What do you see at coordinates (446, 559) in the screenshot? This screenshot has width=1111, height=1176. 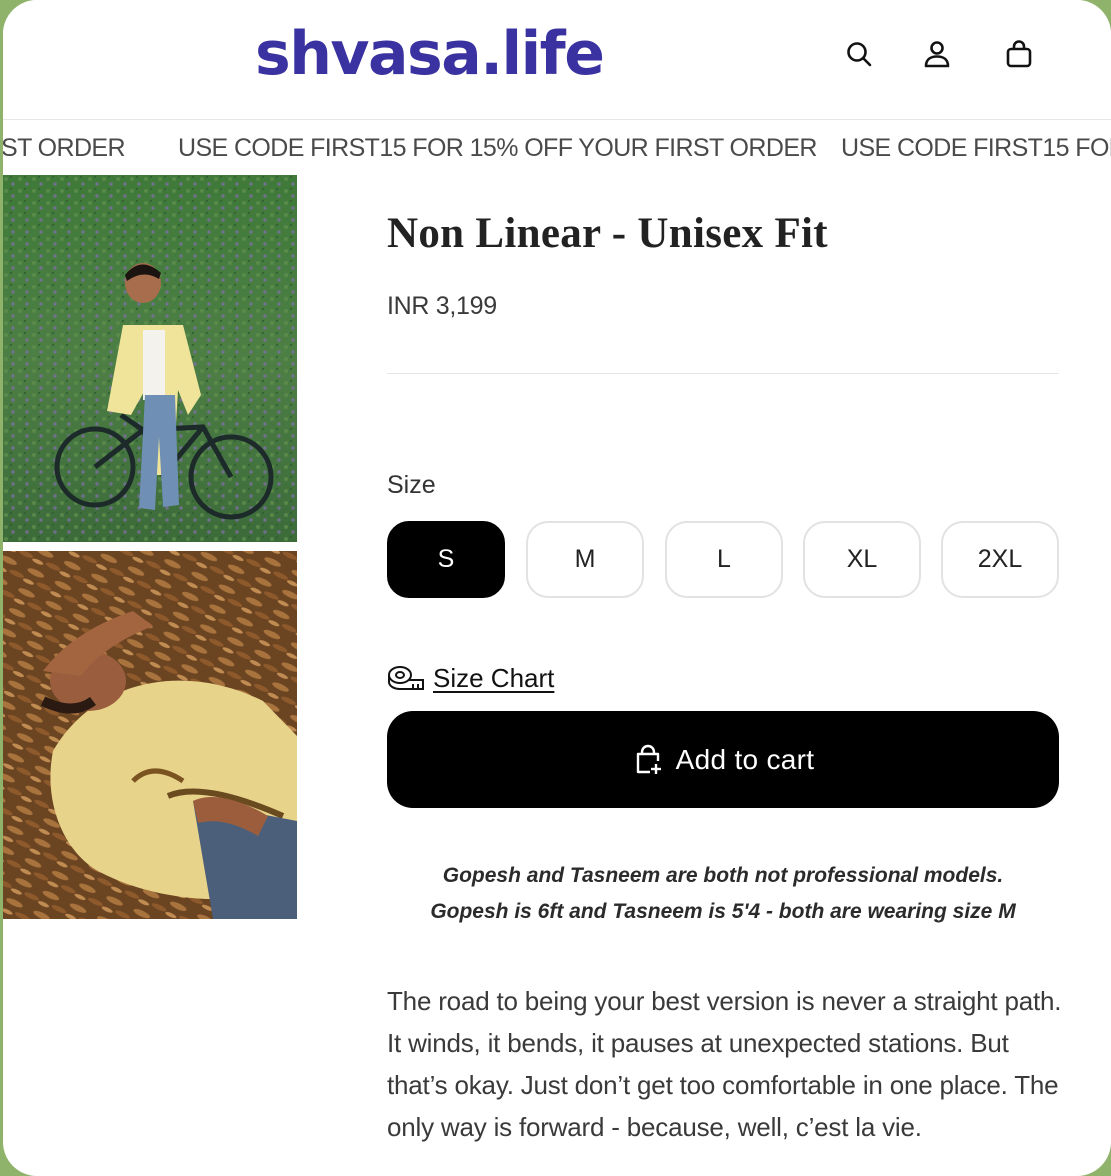 I see `size-option-s: S` at bounding box center [446, 559].